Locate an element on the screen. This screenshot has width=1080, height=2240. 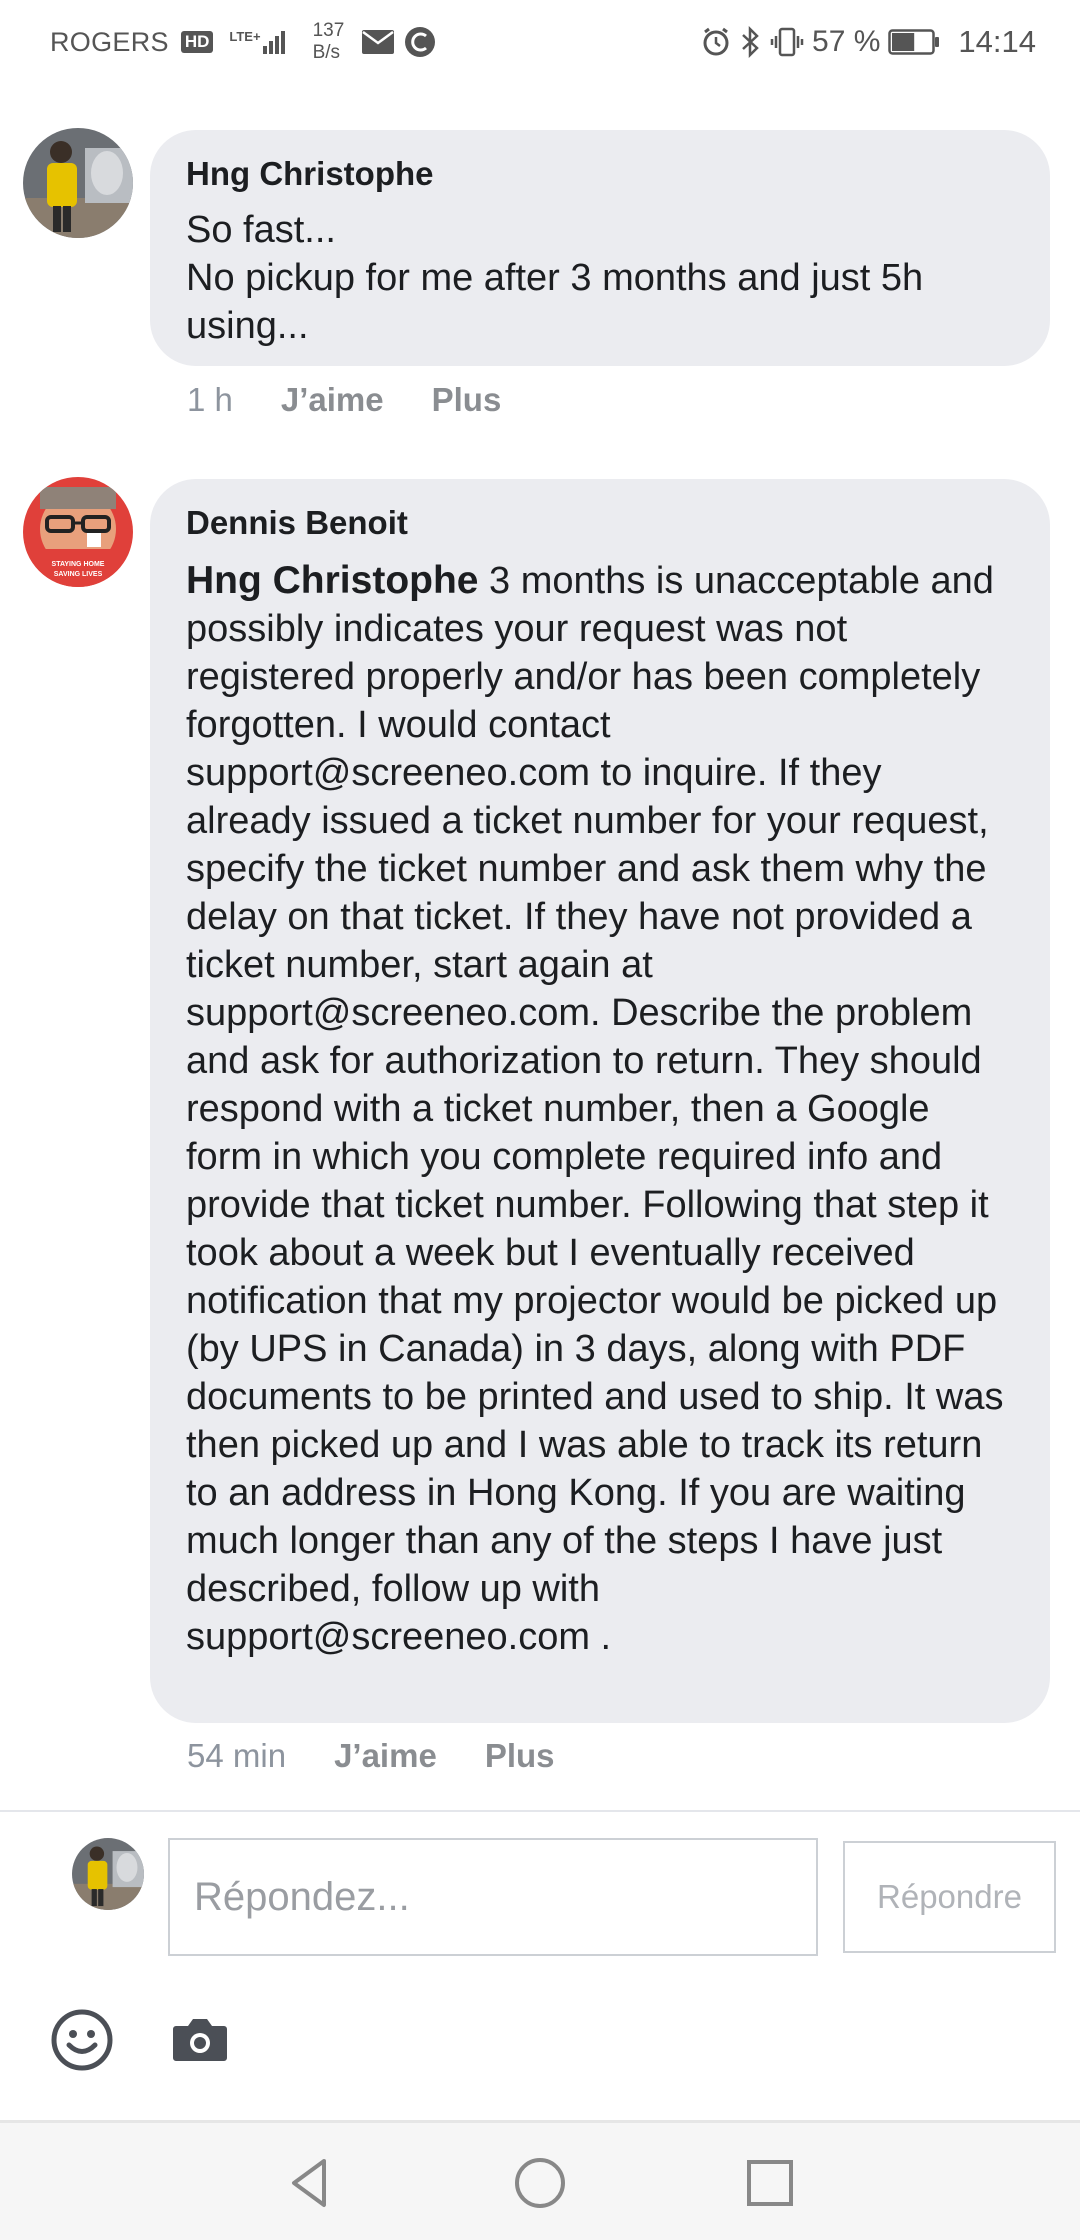
system-navigation-bar is located at coordinates (540, 2180).